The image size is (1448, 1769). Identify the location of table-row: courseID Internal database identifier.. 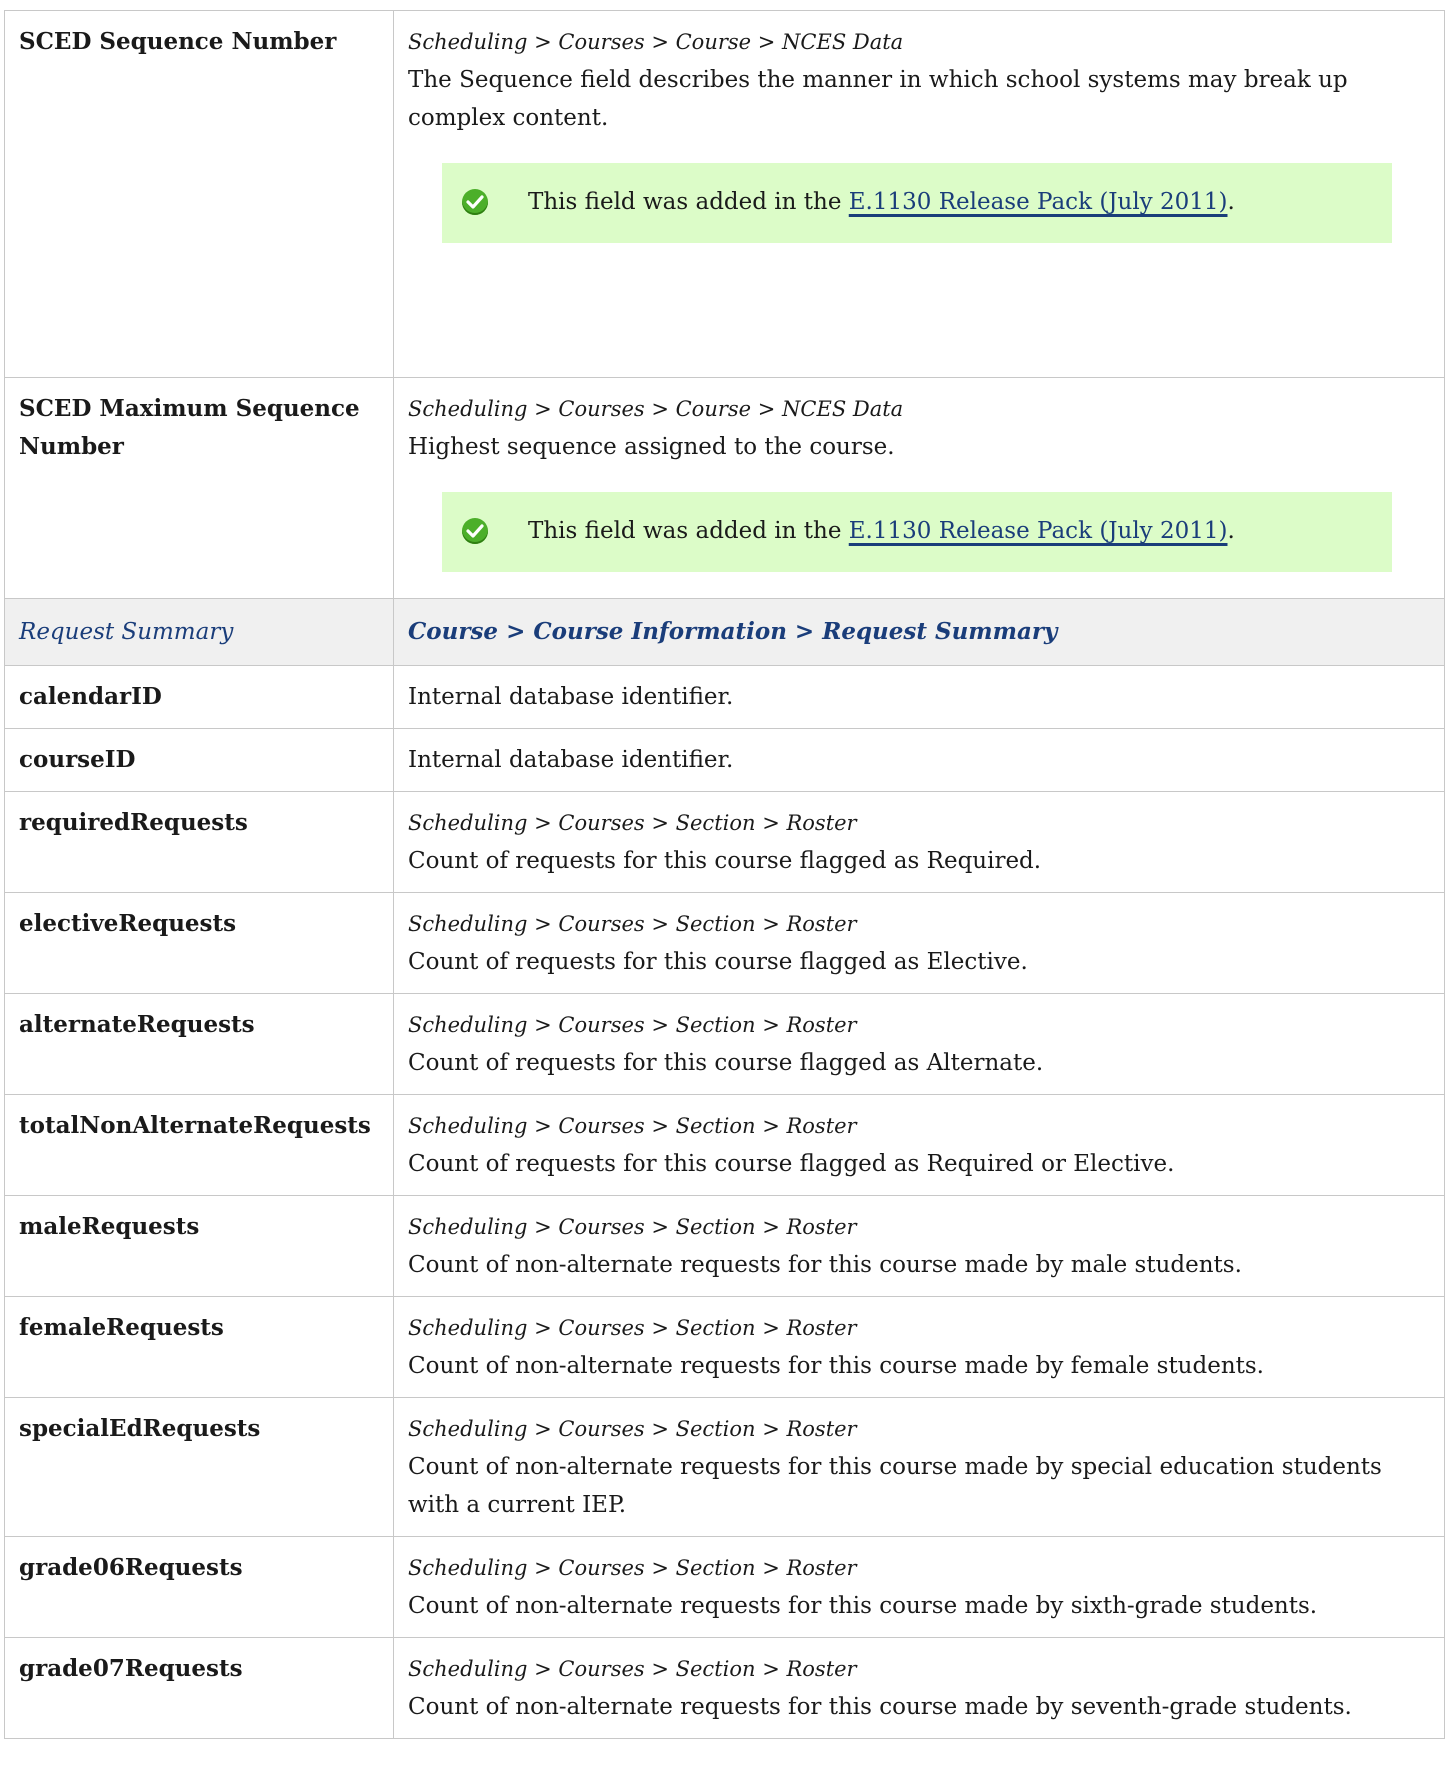
(724, 760).